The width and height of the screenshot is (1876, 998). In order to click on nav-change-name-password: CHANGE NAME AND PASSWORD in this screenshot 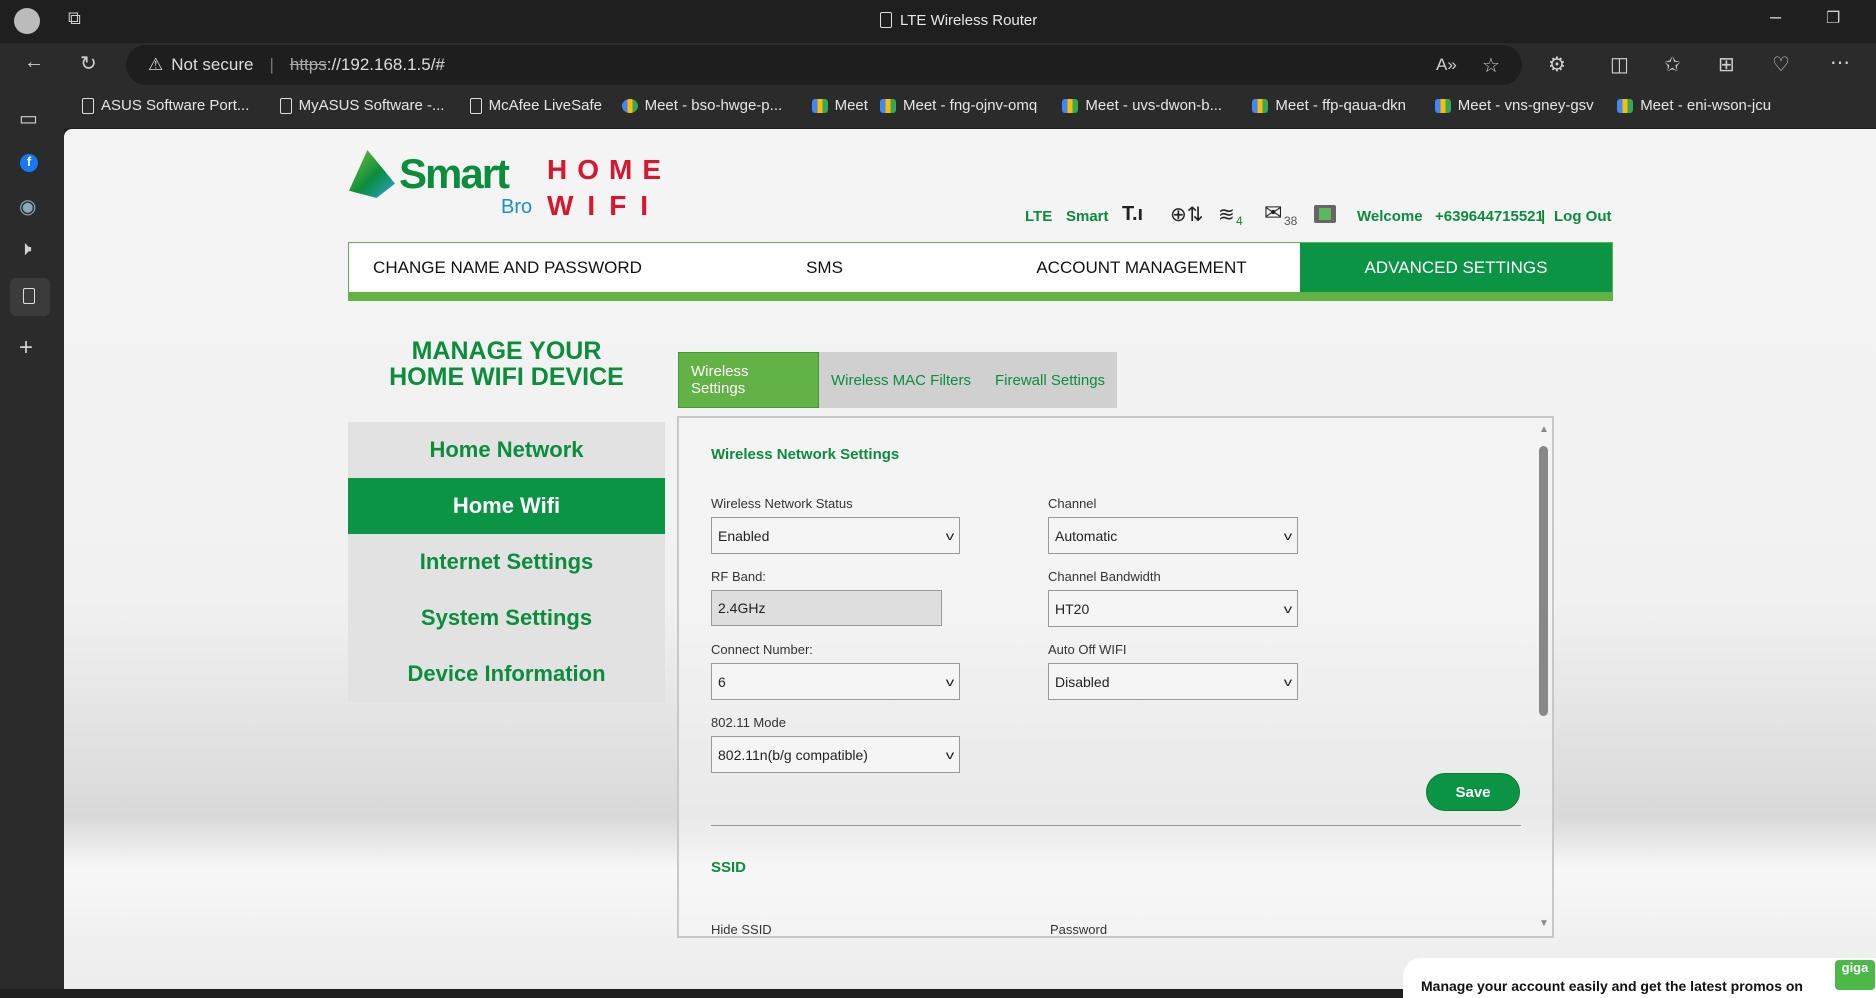, I will do `click(507, 267)`.